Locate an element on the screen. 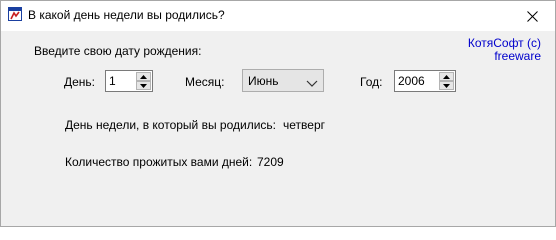 This screenshot has height=240, width=556. close-button is located at coordinates (532, 16).